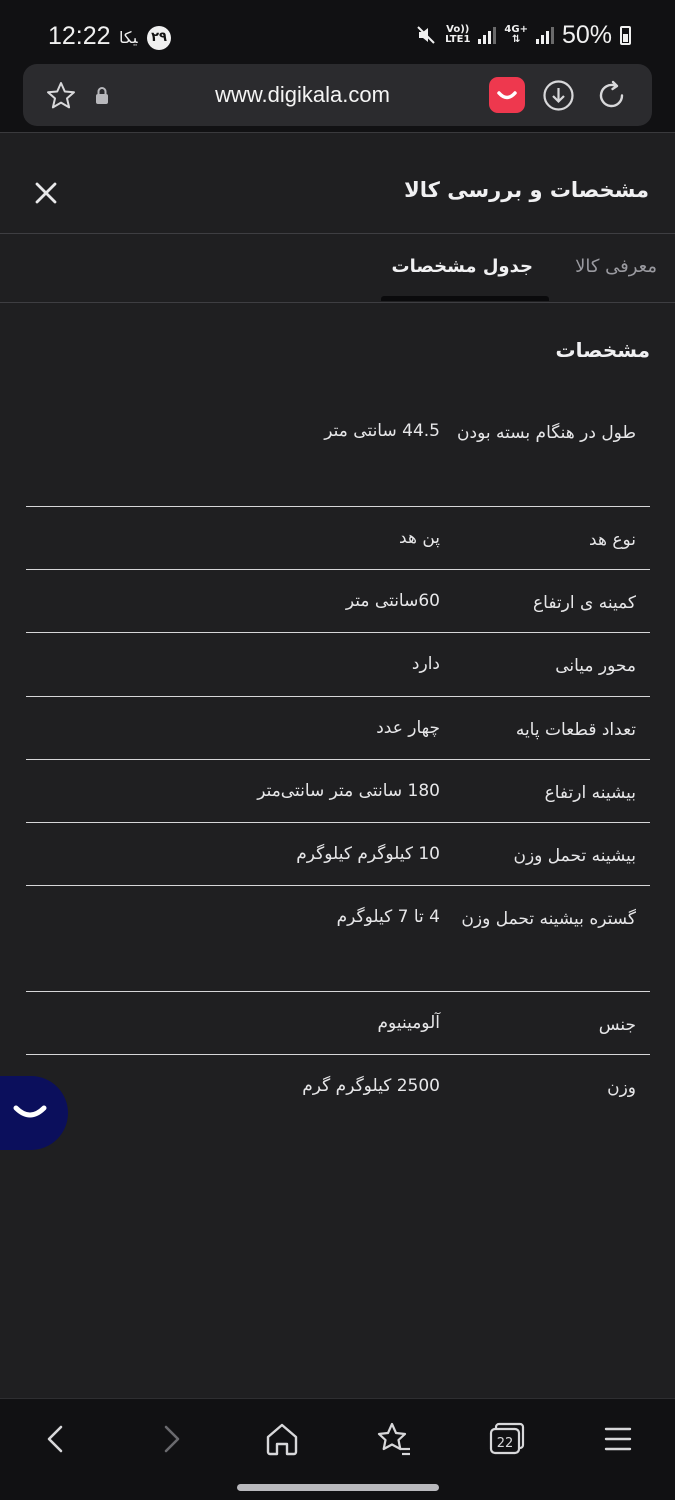 The width and height of the screenshot is (675, 1500). I want to click on spec-key: تعداد قطعات پایه, so click(575, 730).